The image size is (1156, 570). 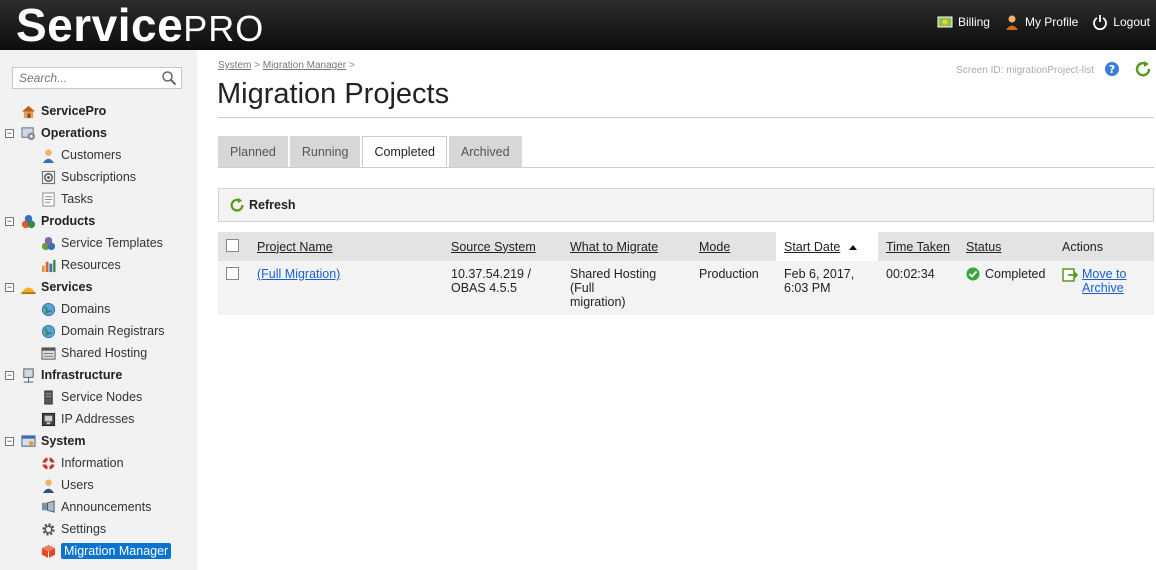 What do you see at coordinates (234, 65) in the screenshot?
I see `breadcrumb-system: System` at bounding box center [234, 65].